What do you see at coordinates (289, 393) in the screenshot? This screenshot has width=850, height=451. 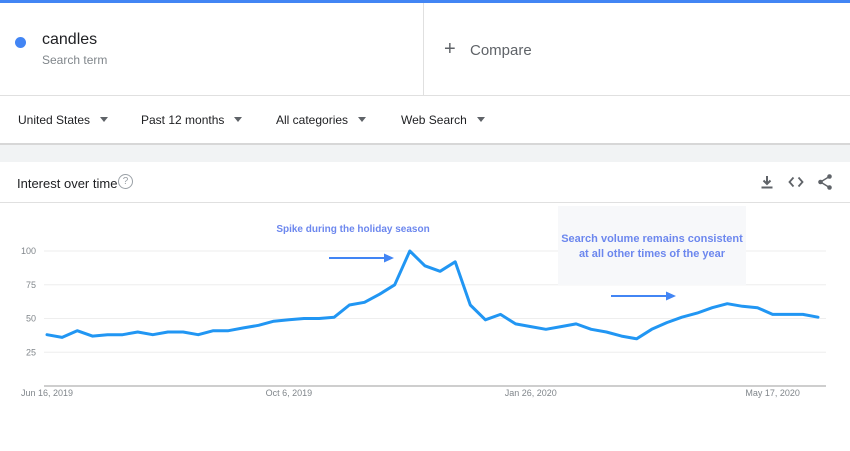 I see `x-tick-label: Oct 6, 2019` at bounding box center [289, 393].